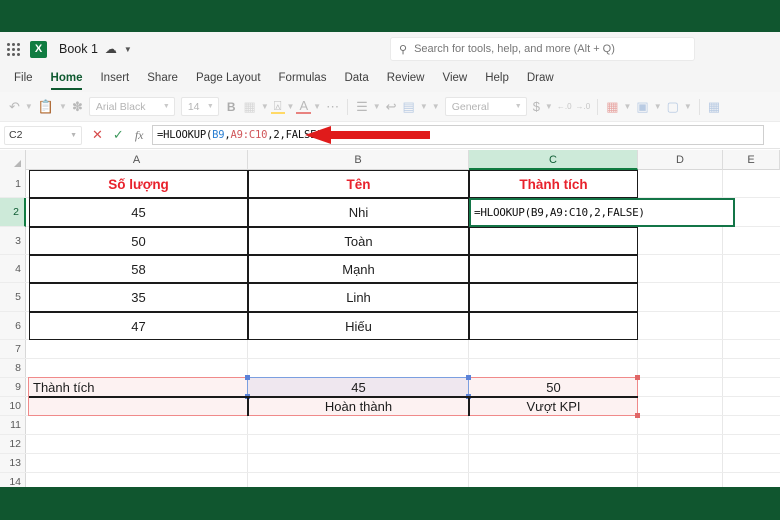  Describe the element at coordinates (358, 269) in the screenshot. I see `cell-b4: Mạnh` at that location.